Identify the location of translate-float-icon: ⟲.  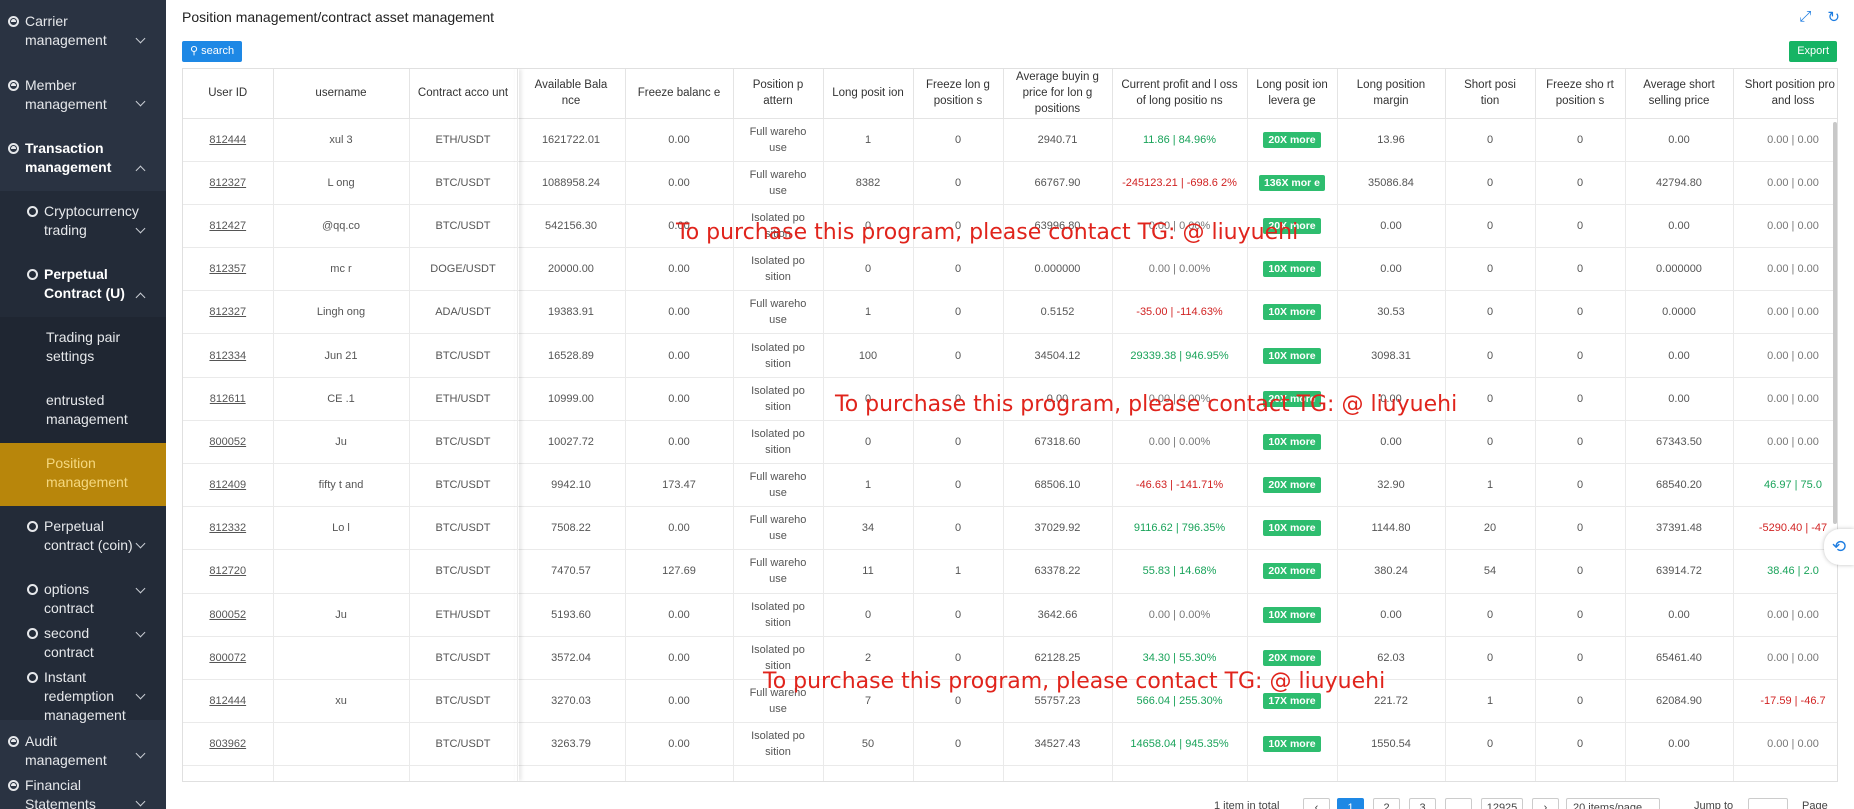
(1839, 547).